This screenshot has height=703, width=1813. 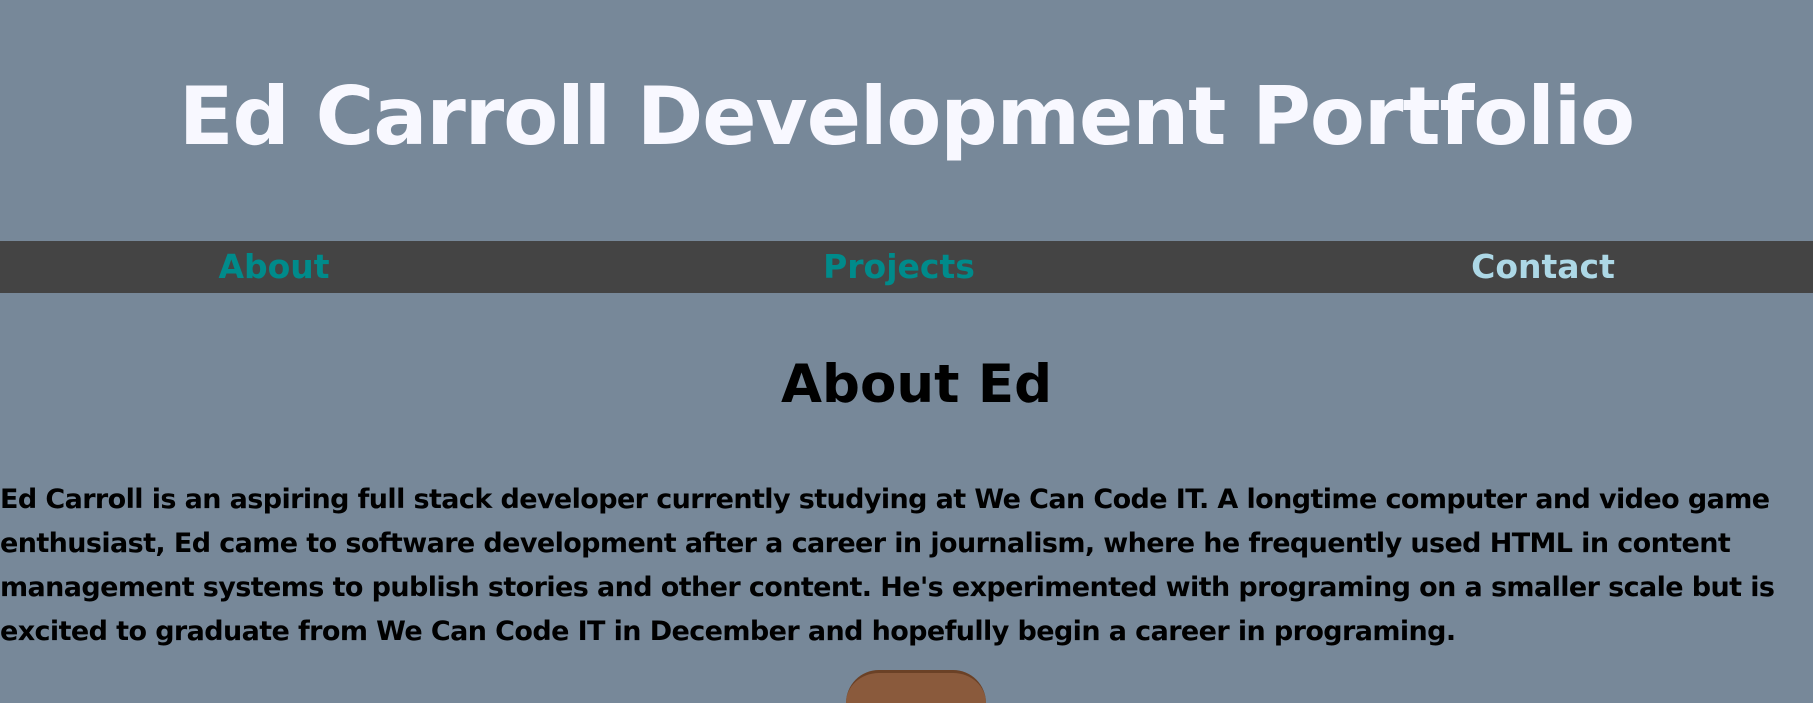 What do you see at coordinates (899, 267) in the screenshot?
I see `nav-link-projects: Projects` at bounding box center [899, 267].